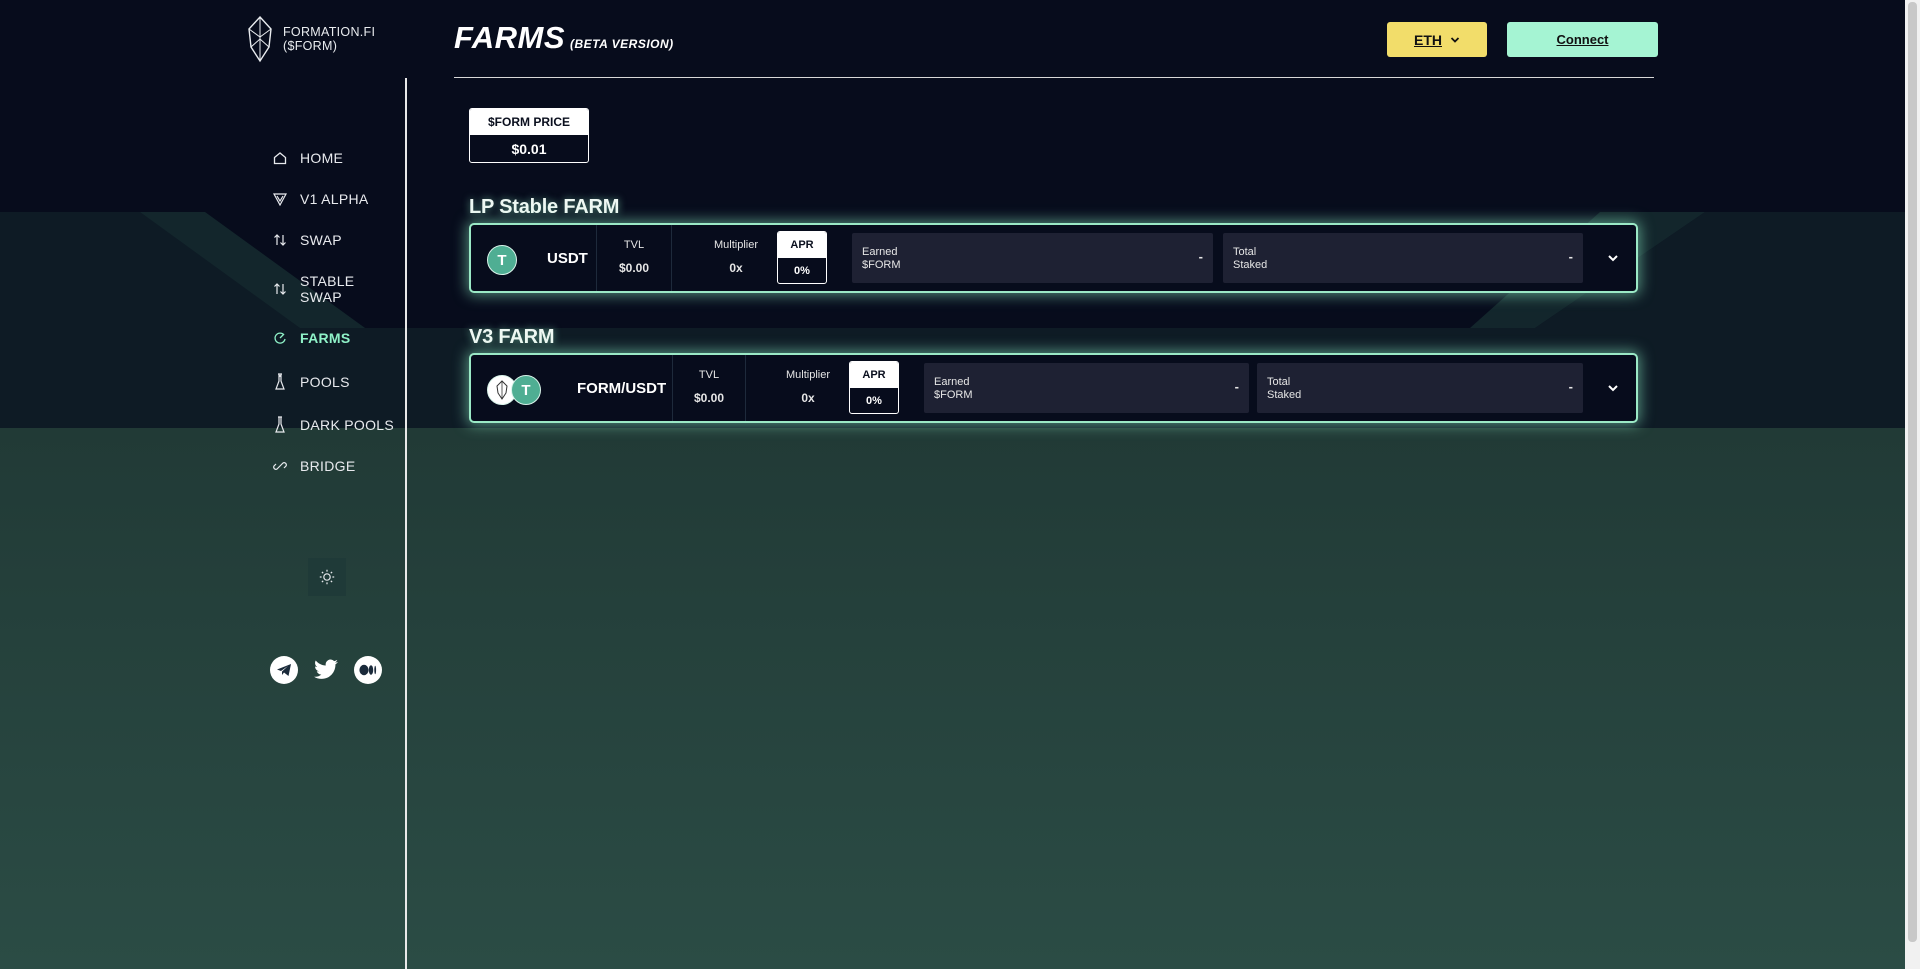 The height and width of the screenshot is (969, 1920). I want to click on sidebar-divider, so click(406, 523).